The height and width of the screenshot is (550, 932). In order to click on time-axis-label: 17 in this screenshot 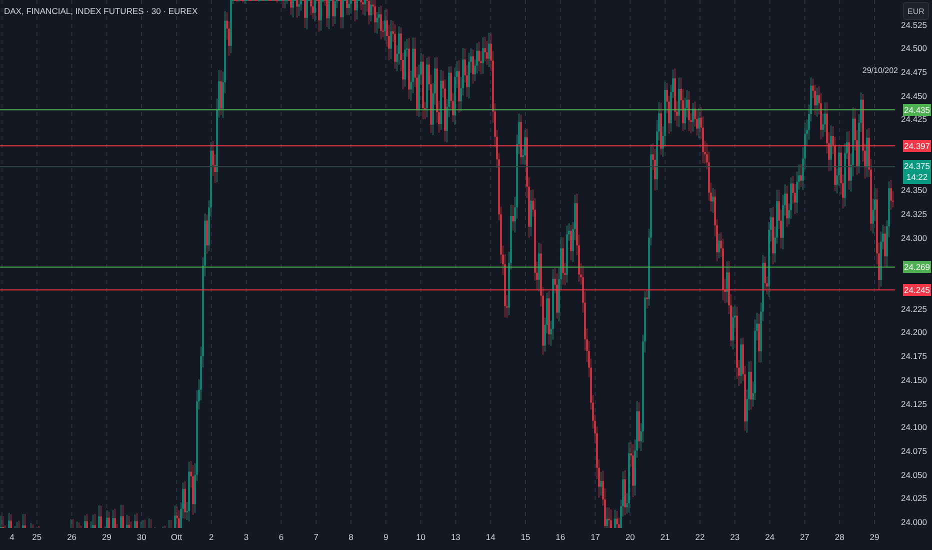, I will do `click(596, 537)`.